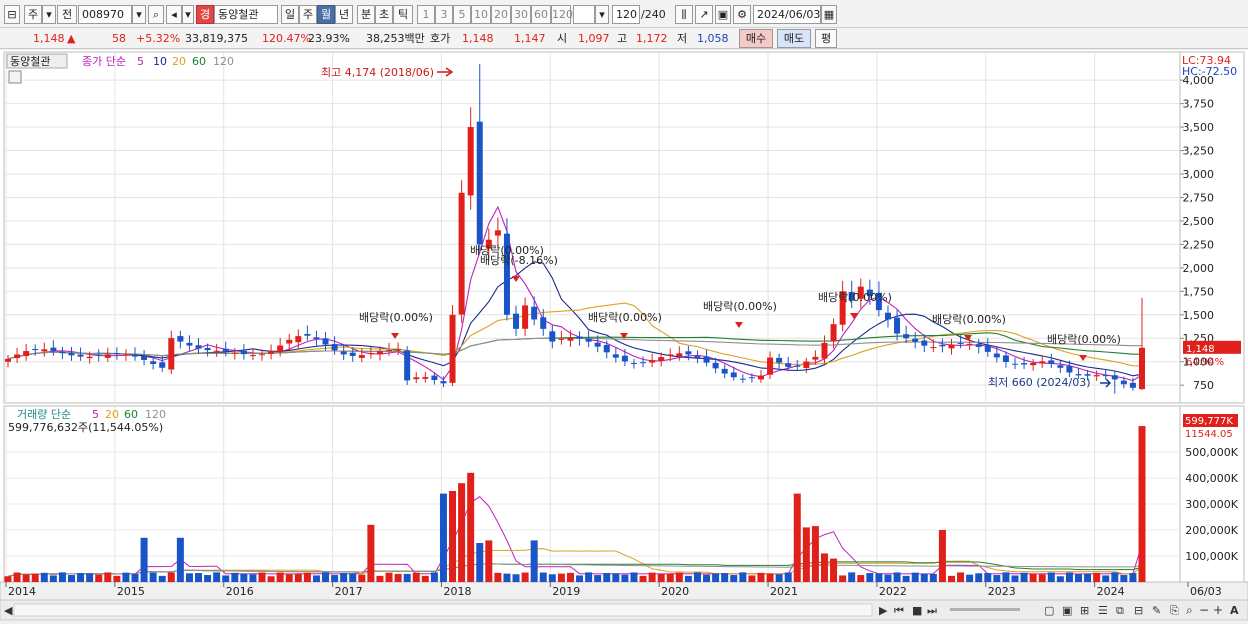 The image size is (1248, 624). I want to click on interval-120-button: 120, so click(562, 14).